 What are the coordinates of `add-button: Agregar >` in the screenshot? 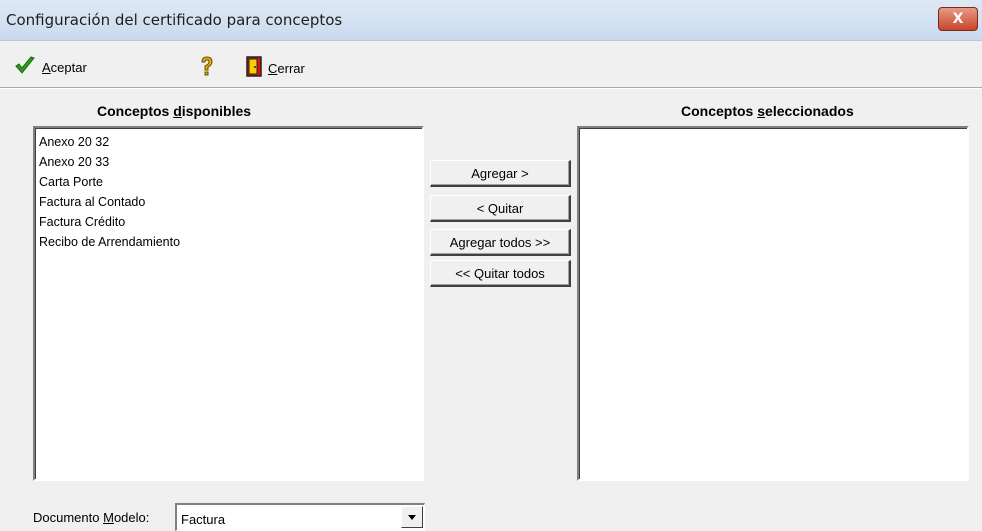 It's located at (500, 173).